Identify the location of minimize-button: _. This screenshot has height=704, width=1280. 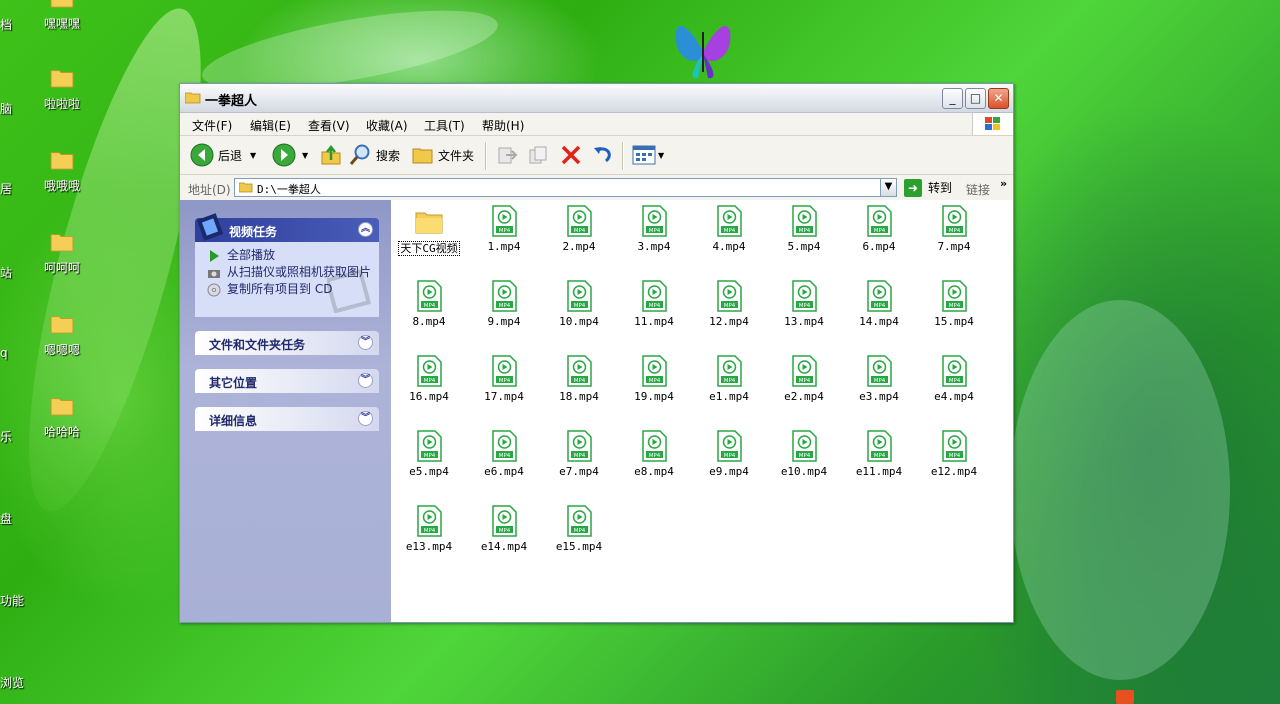
(952, 98).